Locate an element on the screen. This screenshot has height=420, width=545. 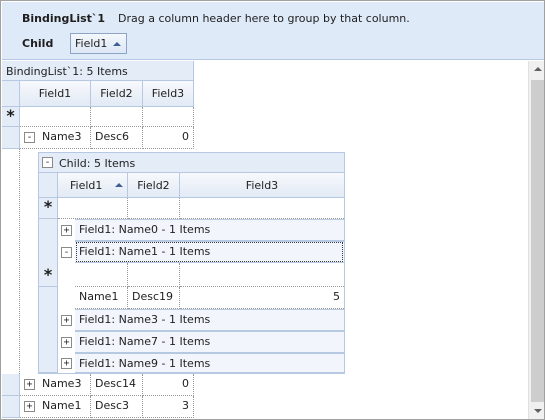
column-header-field3: Field3 is located at coordinates (168, 94).